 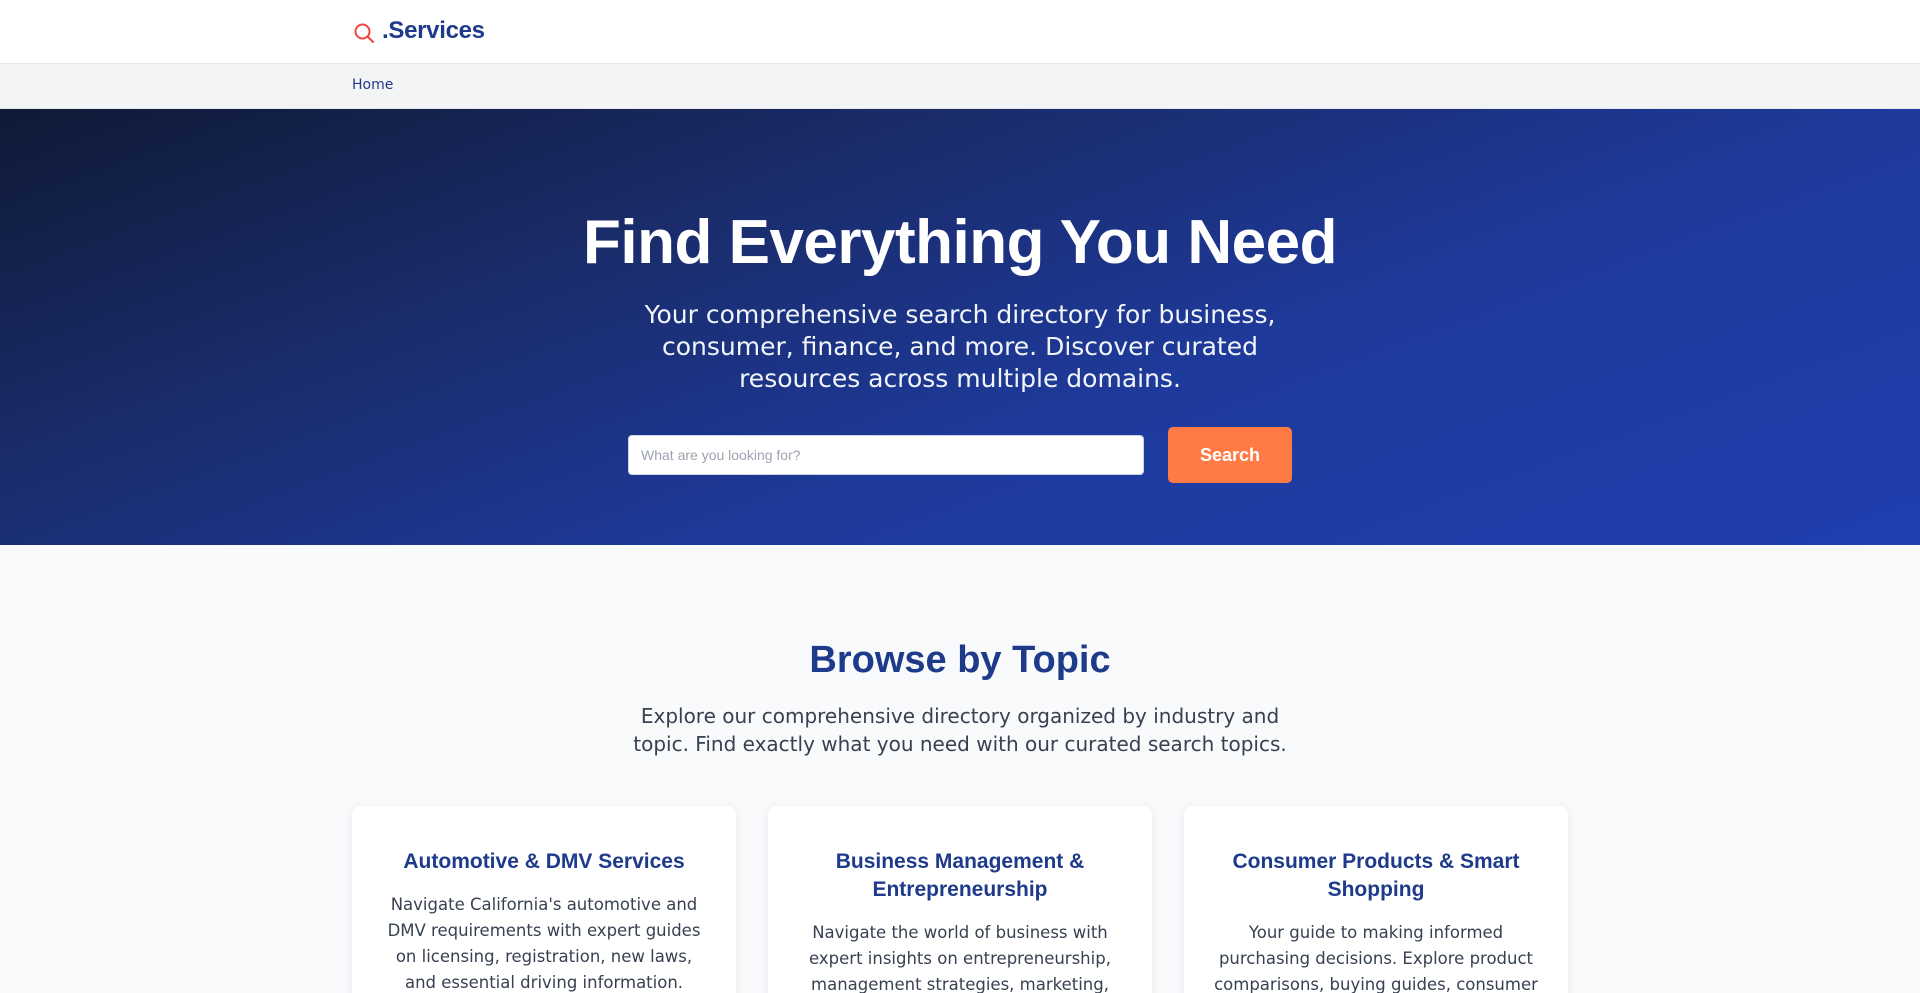 I want to click on breadcrumb-home-link: Home, so click(x=372, y=85).